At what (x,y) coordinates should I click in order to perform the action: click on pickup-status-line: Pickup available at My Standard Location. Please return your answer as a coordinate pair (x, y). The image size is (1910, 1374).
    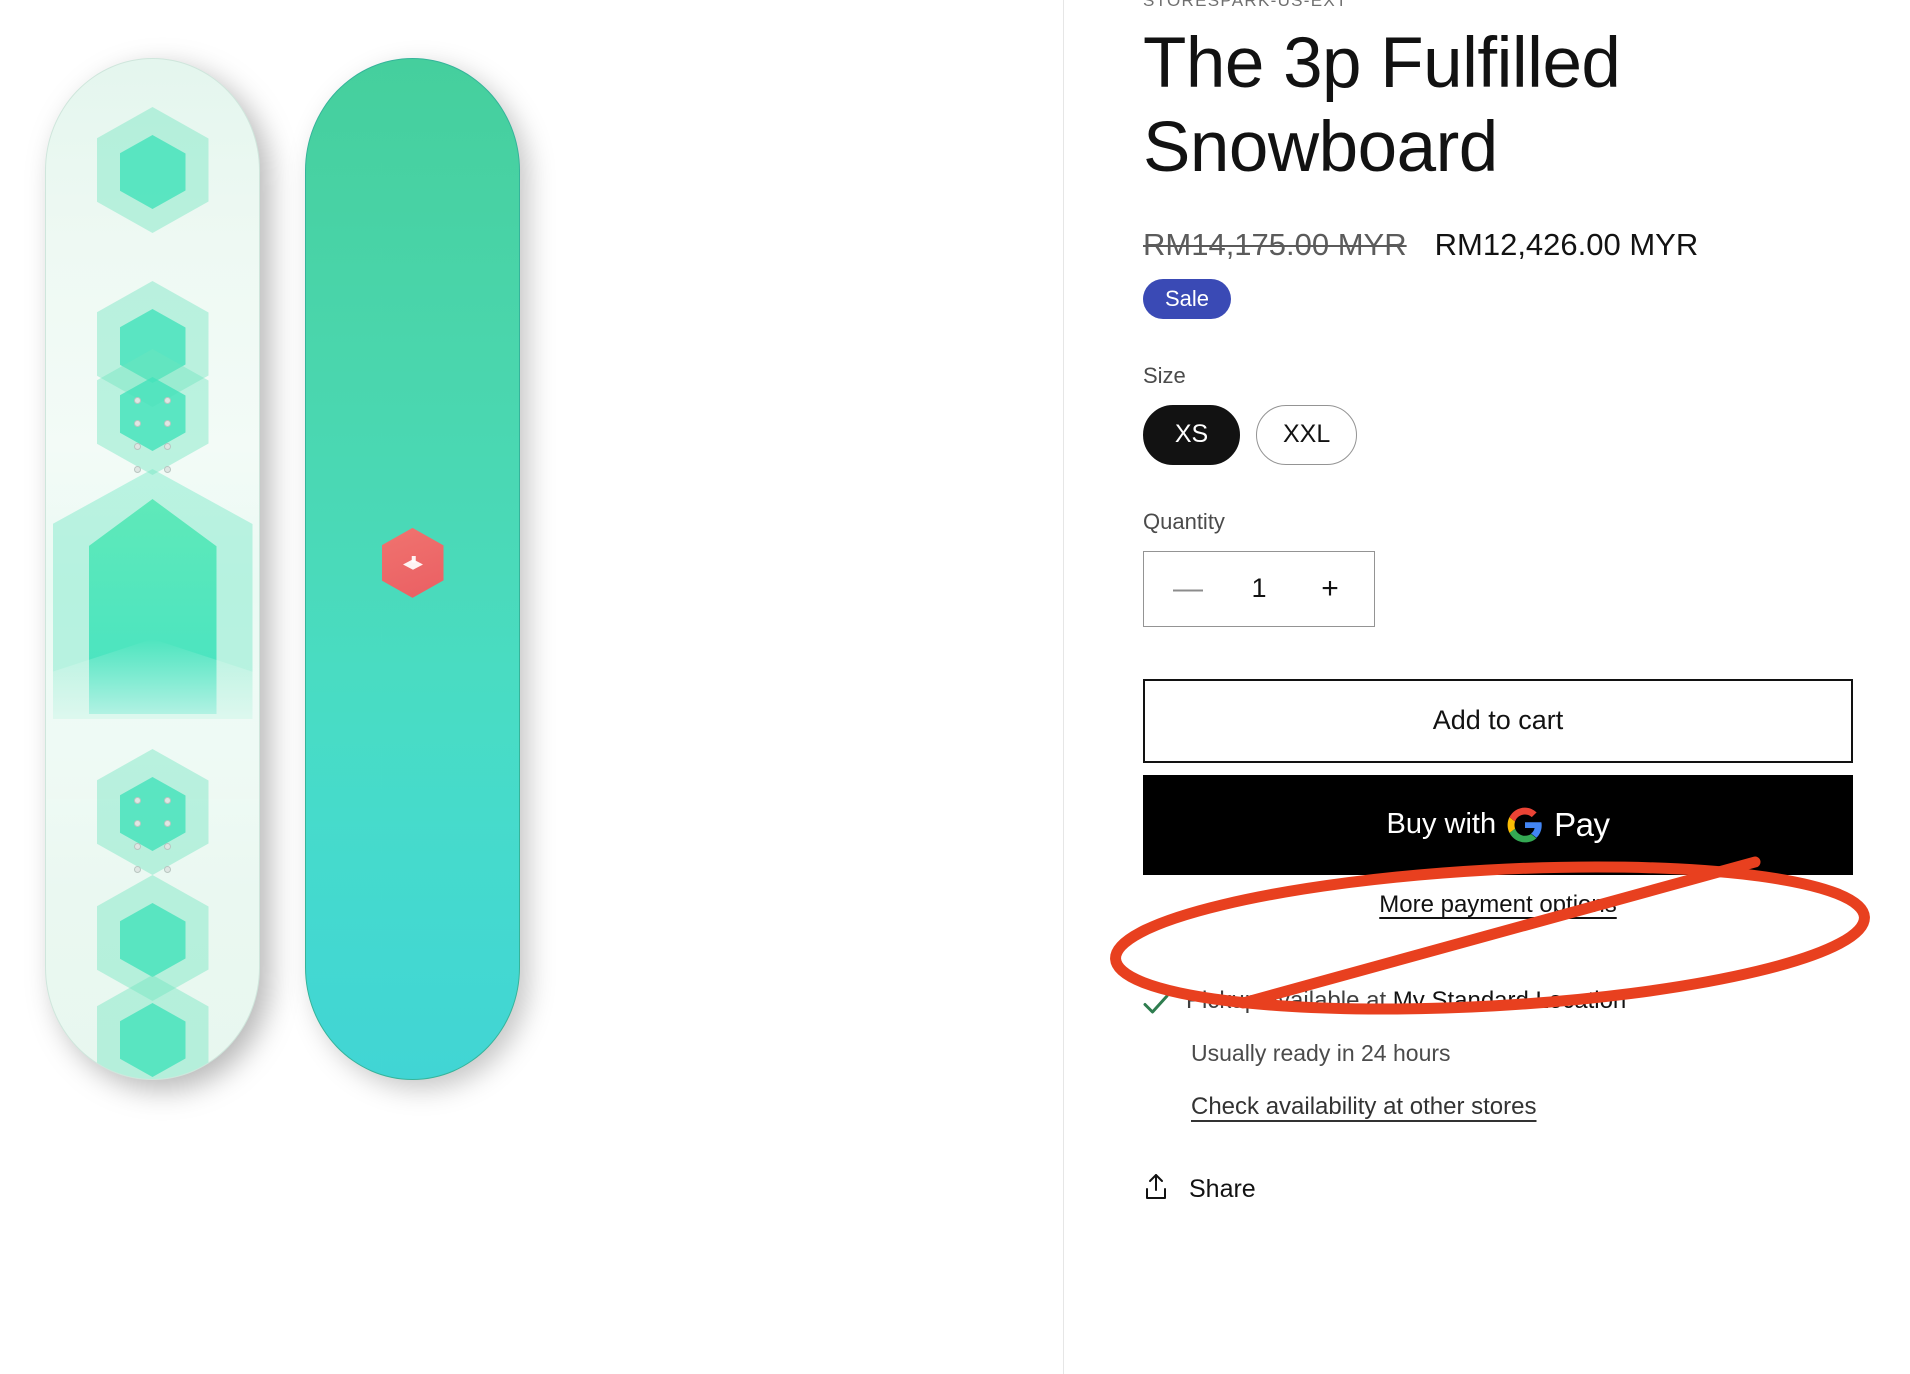
    Looking at the image, I should click on (1498, 1003).